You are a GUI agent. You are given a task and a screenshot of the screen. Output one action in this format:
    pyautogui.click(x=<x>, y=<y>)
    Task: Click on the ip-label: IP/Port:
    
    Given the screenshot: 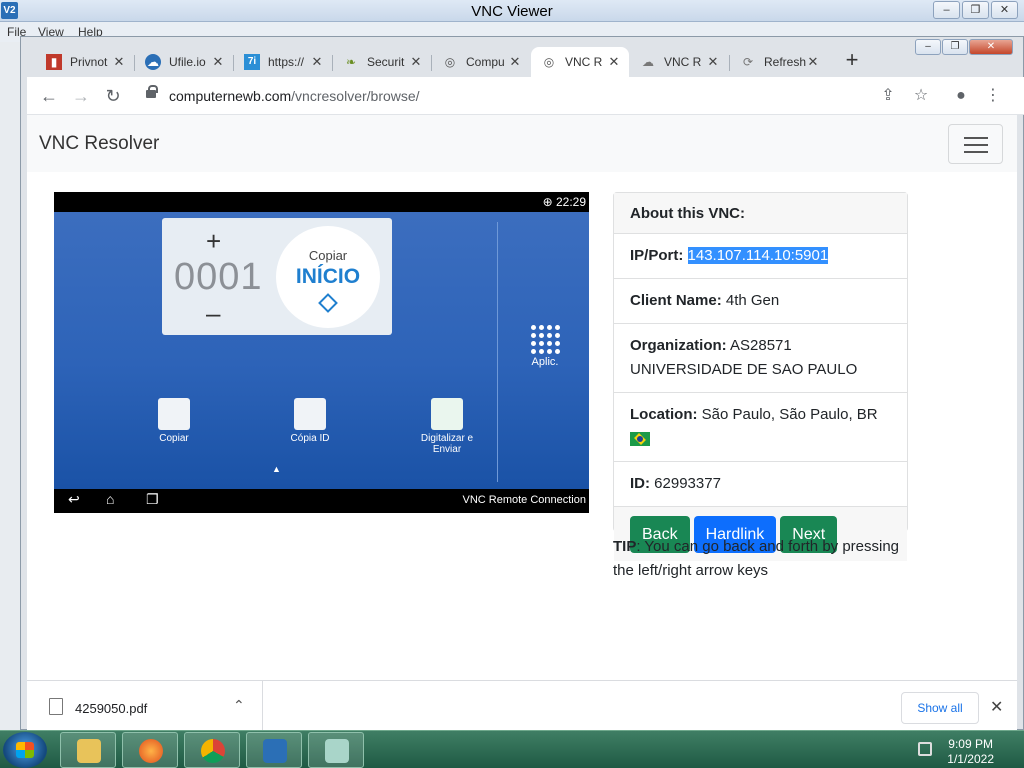 What is the action you would take?
    pyautogui.click(x=657, y=255)
    